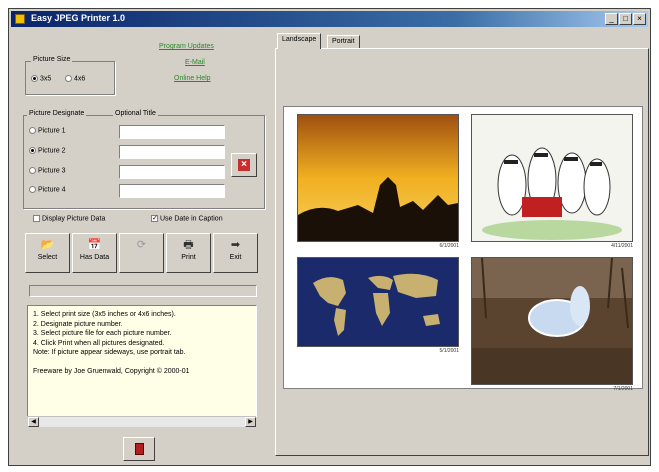 Image resolution: width=659 pixels, height=472 pixels. I want to click on photo-cartoon, so click(552, 178).